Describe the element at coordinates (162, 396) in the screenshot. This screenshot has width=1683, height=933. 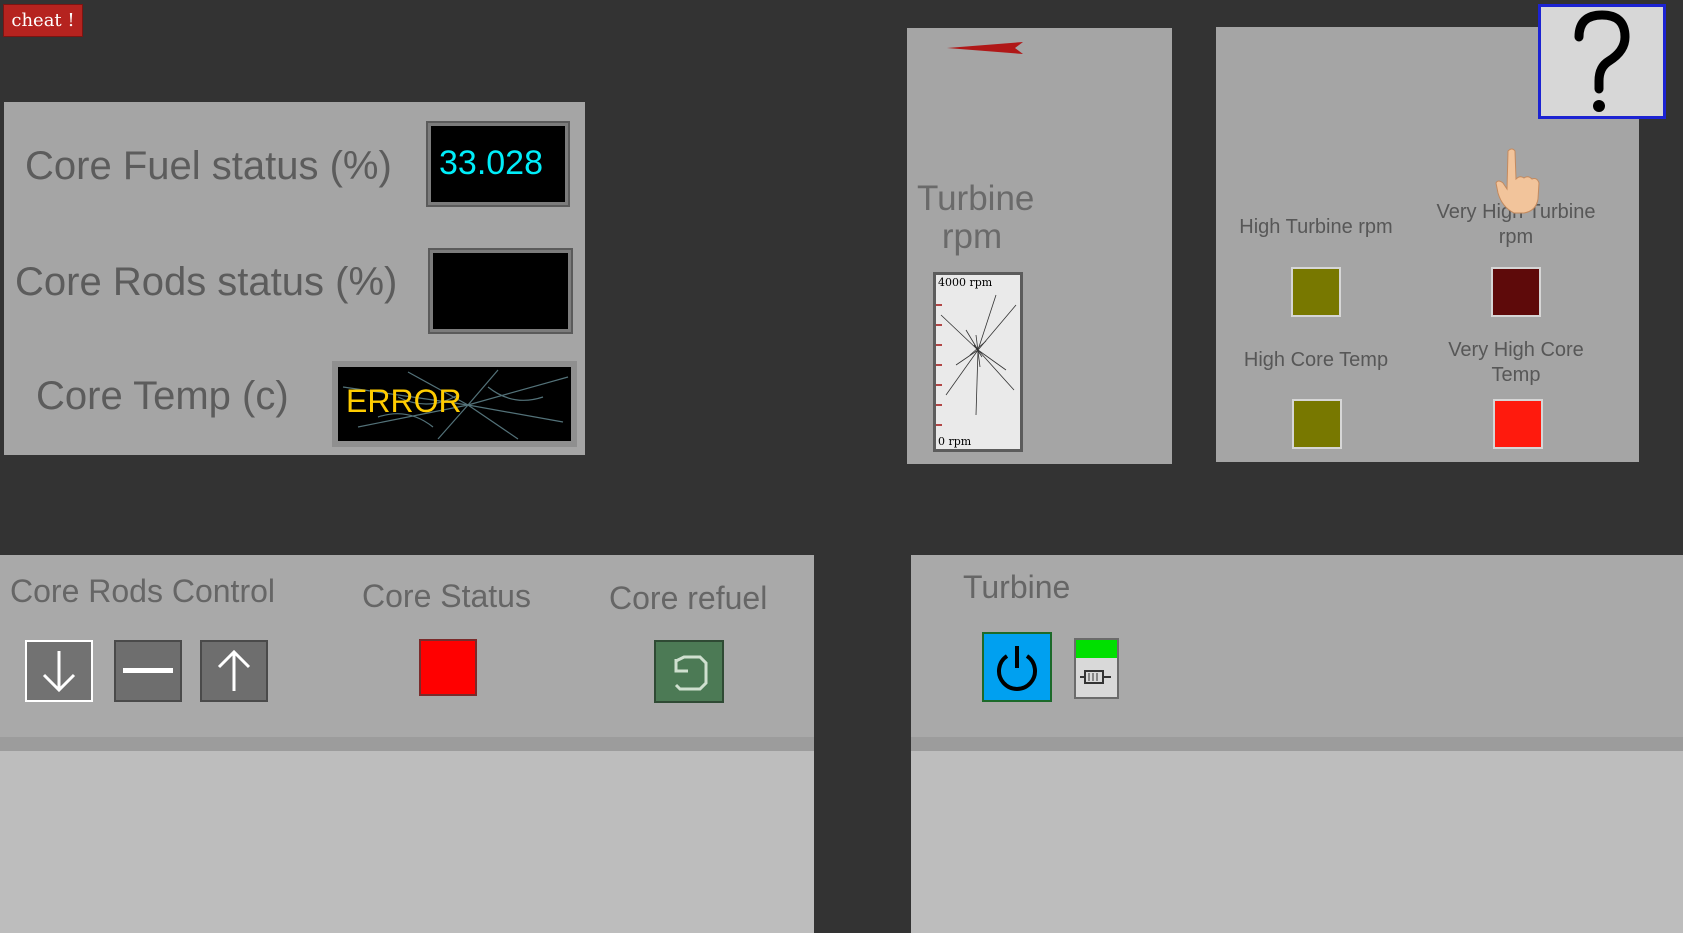
I see `core-temp-label: Core Temp (c)` at that location.